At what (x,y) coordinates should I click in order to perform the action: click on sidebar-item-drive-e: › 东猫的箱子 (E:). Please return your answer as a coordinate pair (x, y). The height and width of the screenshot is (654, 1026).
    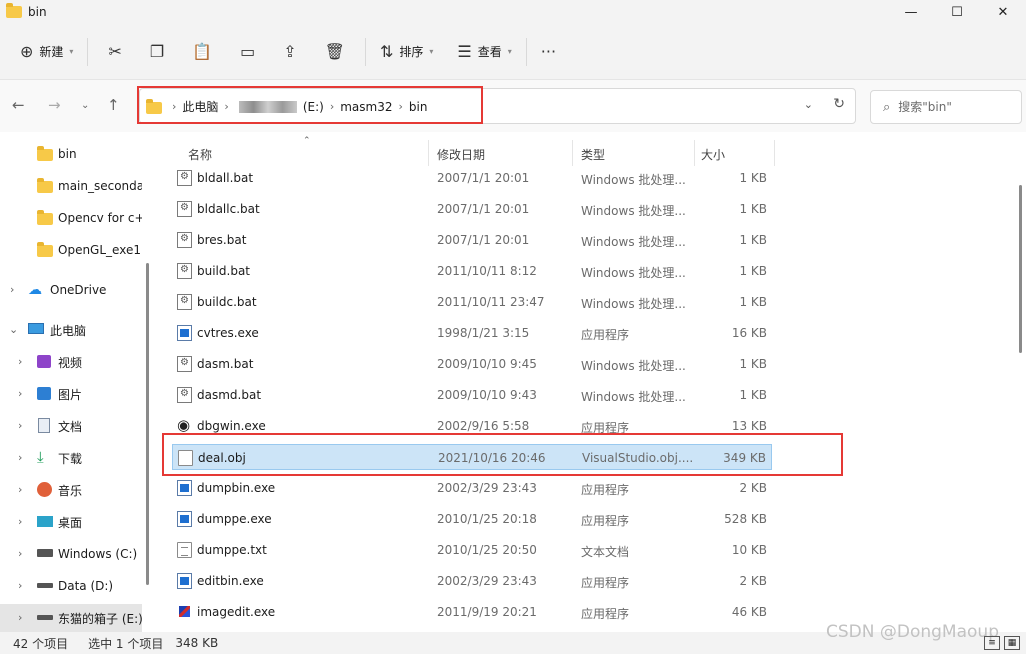
    Looking at the image, I should click on (71, 618).